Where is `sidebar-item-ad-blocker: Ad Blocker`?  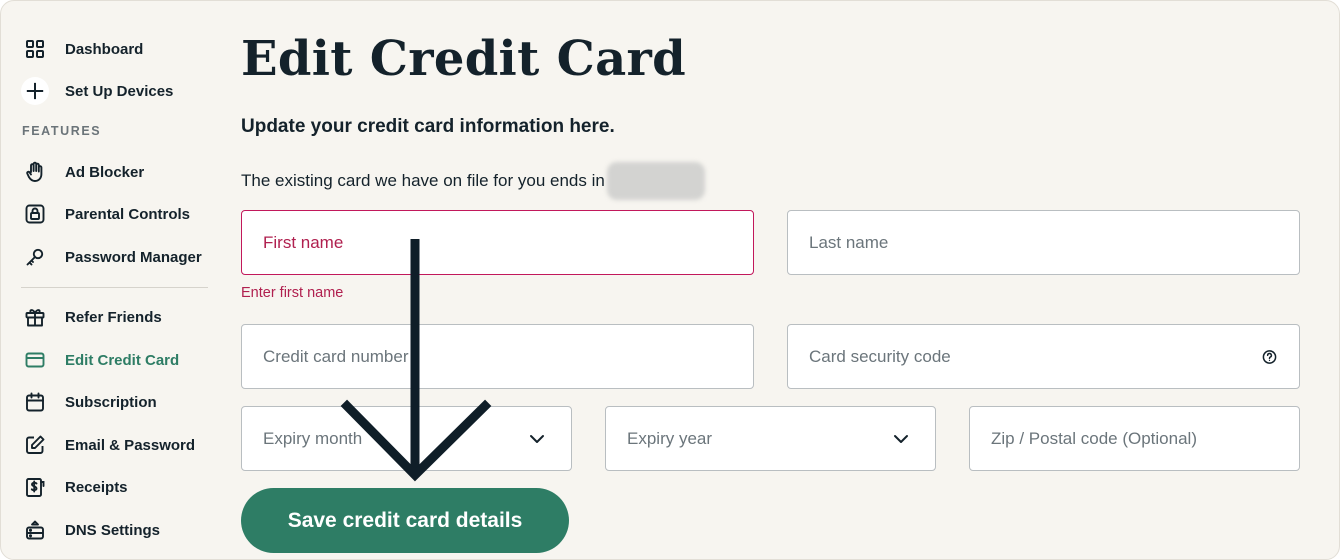
sidebar-item-ad-blocker: Ad Blocker is located at coordinates (82, 172).